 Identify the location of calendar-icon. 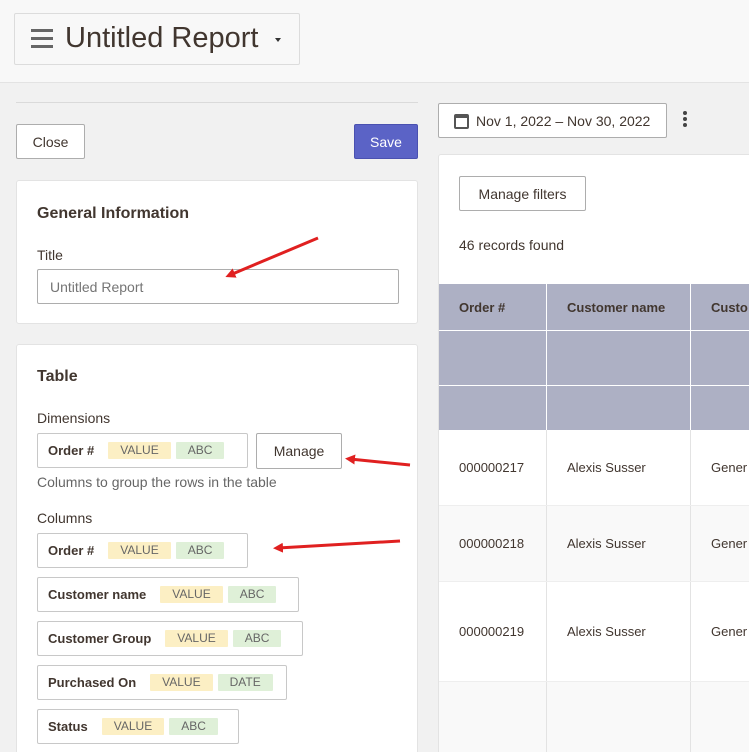
(461, 121).